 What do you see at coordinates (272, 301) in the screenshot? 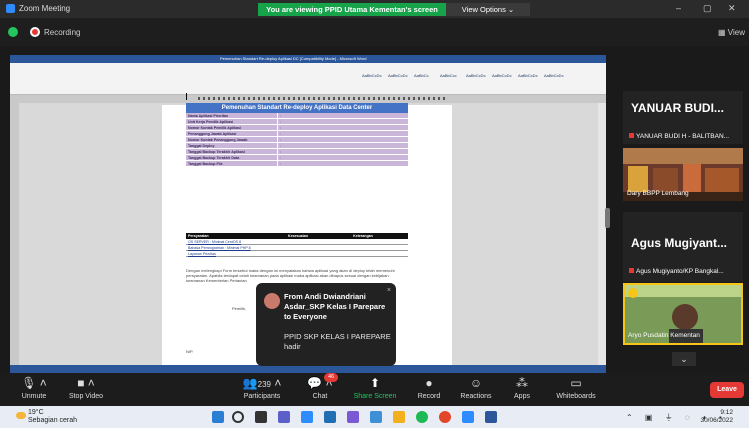
I see `sender-avatar` at bounding box center [272, 301].